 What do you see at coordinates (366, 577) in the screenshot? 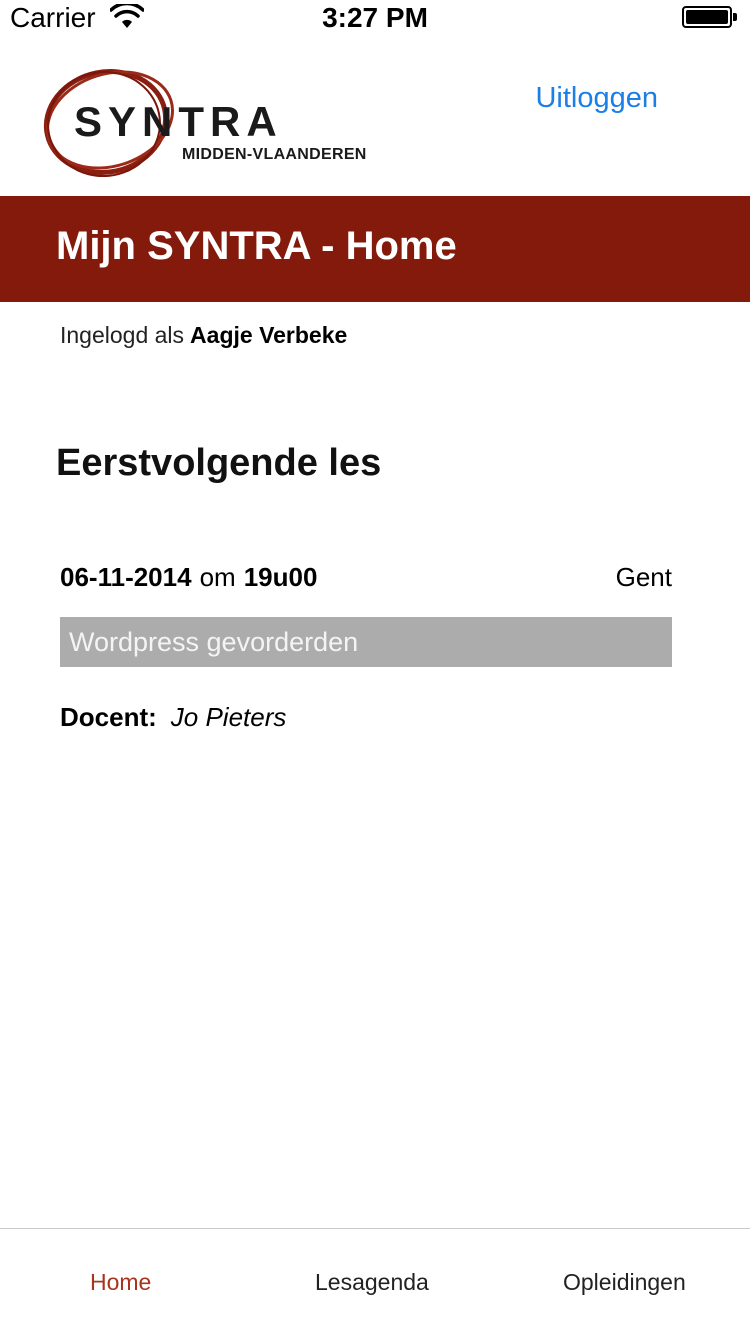
I see `lesson-datetime-row: 06-11-2014 om 19u00 Gent` at bounding box center [366, 577].